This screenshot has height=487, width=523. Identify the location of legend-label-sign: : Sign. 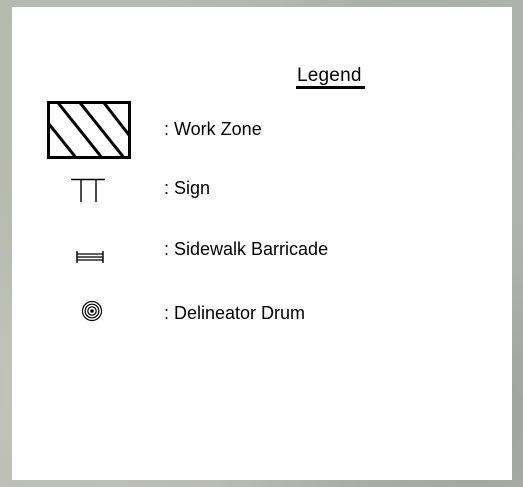
(187, 188).